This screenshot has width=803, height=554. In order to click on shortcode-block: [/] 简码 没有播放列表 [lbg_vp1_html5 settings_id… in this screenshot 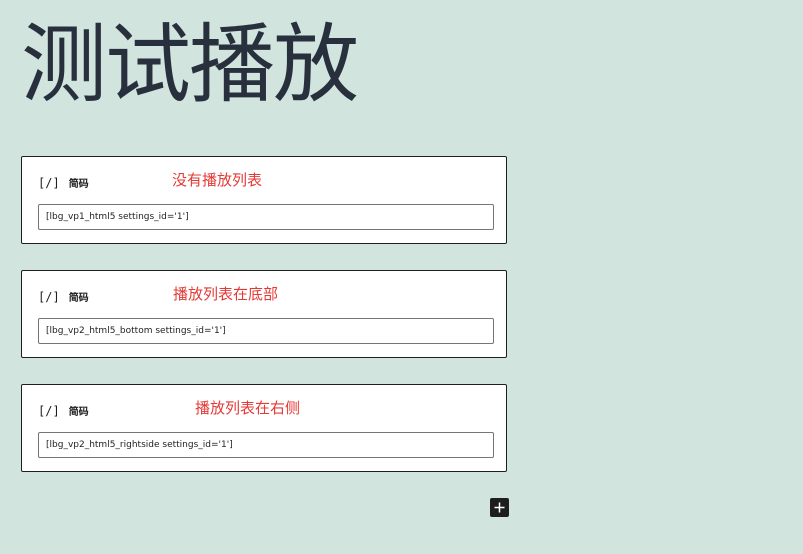, I will do `click(264, 200)`.